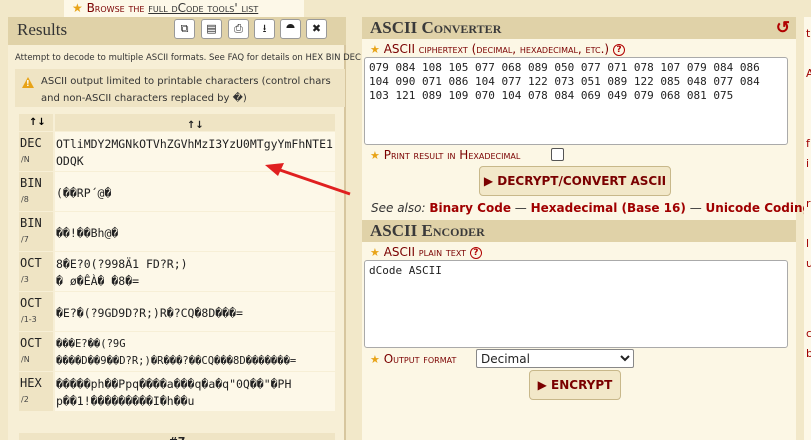 This screenshot has width=811, height=440. I want to click on output-format-label: ★ Output format, so click(413, 359).